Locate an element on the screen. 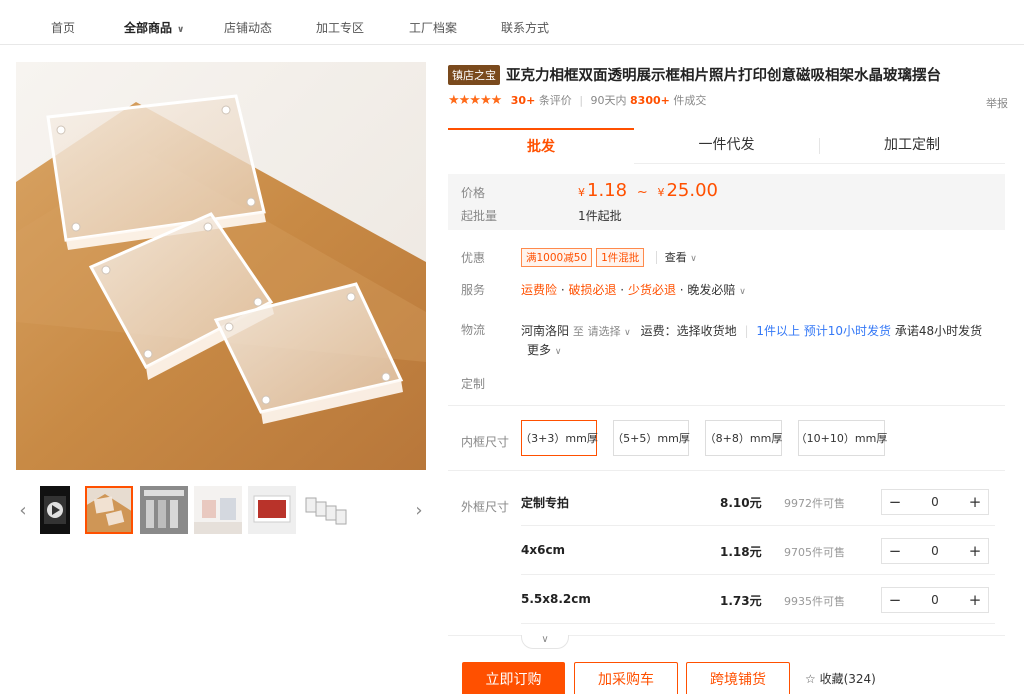 Image resolution: width=1024 pixels, height=694 pixels. favorite-button: ☆ 收藏(324) is located at coordinates (840, 678).